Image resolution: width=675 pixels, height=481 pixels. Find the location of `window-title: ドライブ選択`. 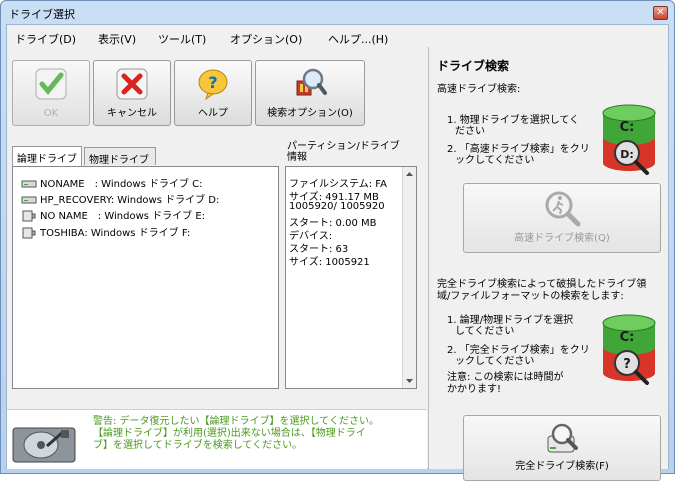

window-title: ドライブ選択 is located at coordinates (42, 14).